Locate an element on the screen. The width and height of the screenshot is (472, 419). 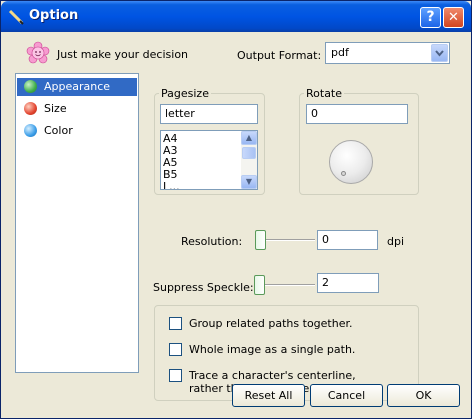
speckle-input: 2 is located at coordinates (348, 283).